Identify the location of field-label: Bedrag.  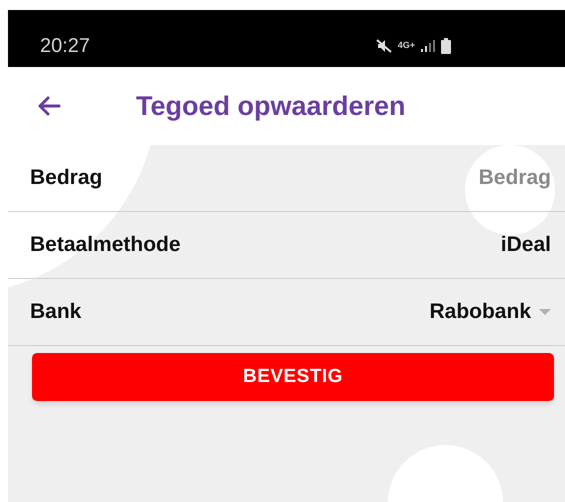
(66, 178).